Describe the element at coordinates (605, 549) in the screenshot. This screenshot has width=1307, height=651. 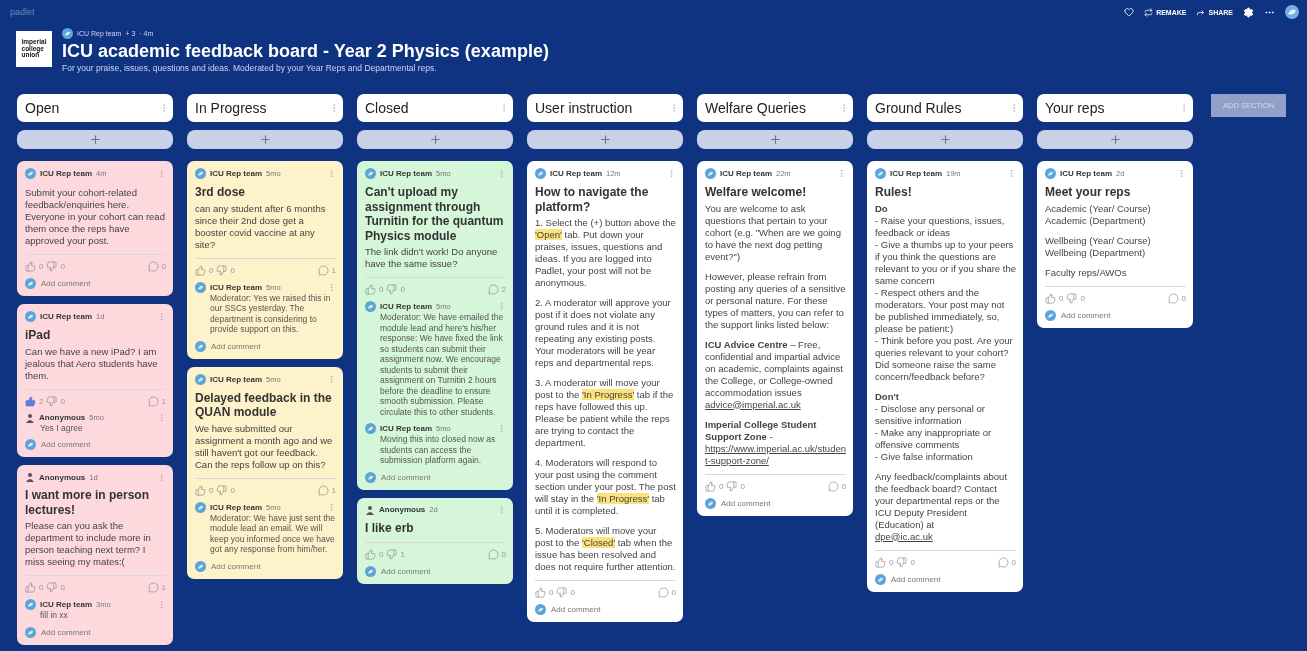
I see `post-text: 5. Moderators will move your post to the 'Closed' tab when the issue has been resolved and does not require further attention.` at that location.